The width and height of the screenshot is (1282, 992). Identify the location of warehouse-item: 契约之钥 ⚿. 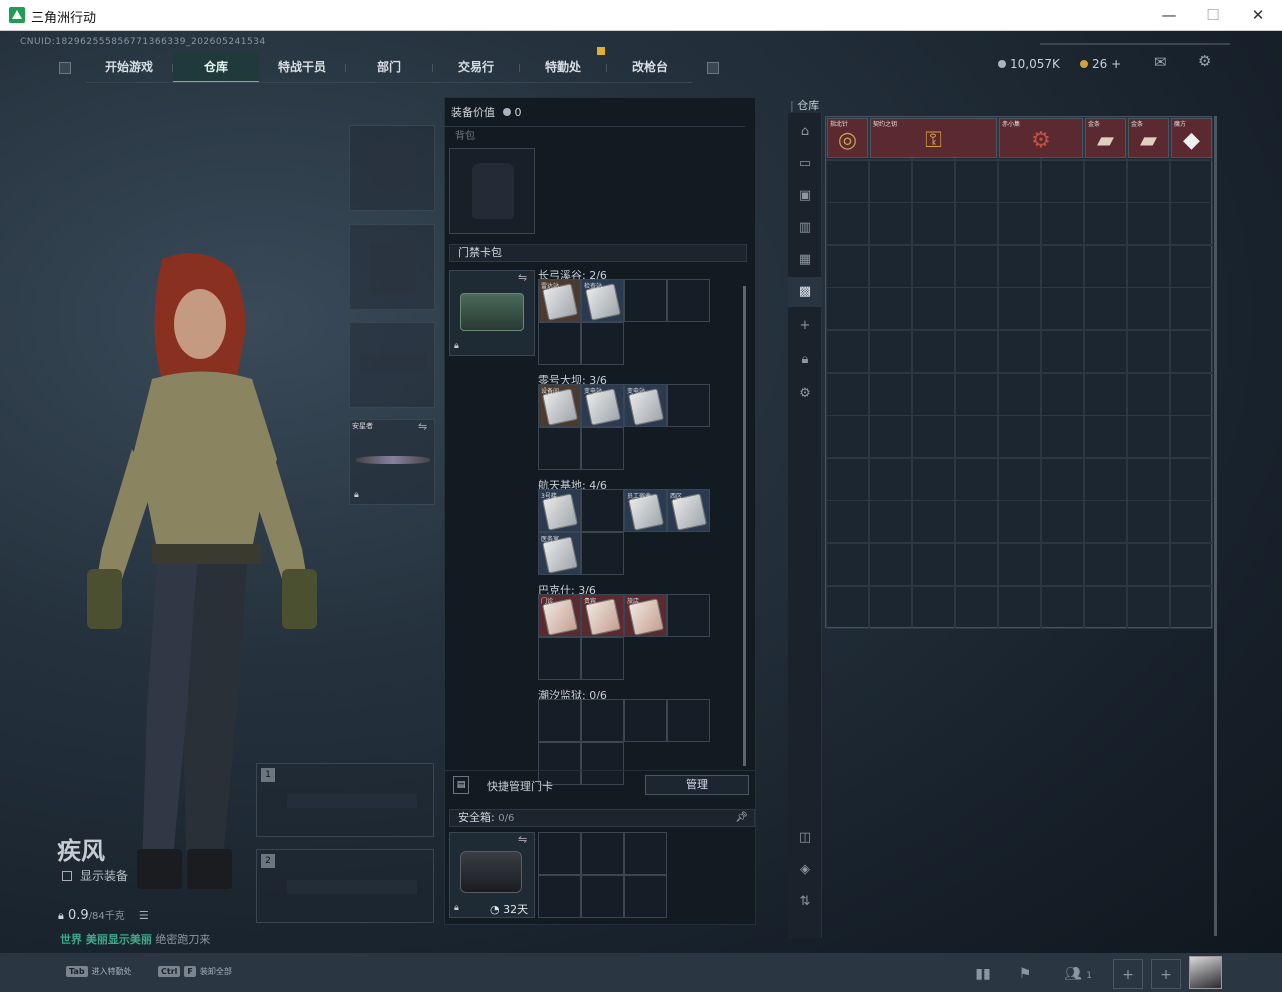
(933, 138).